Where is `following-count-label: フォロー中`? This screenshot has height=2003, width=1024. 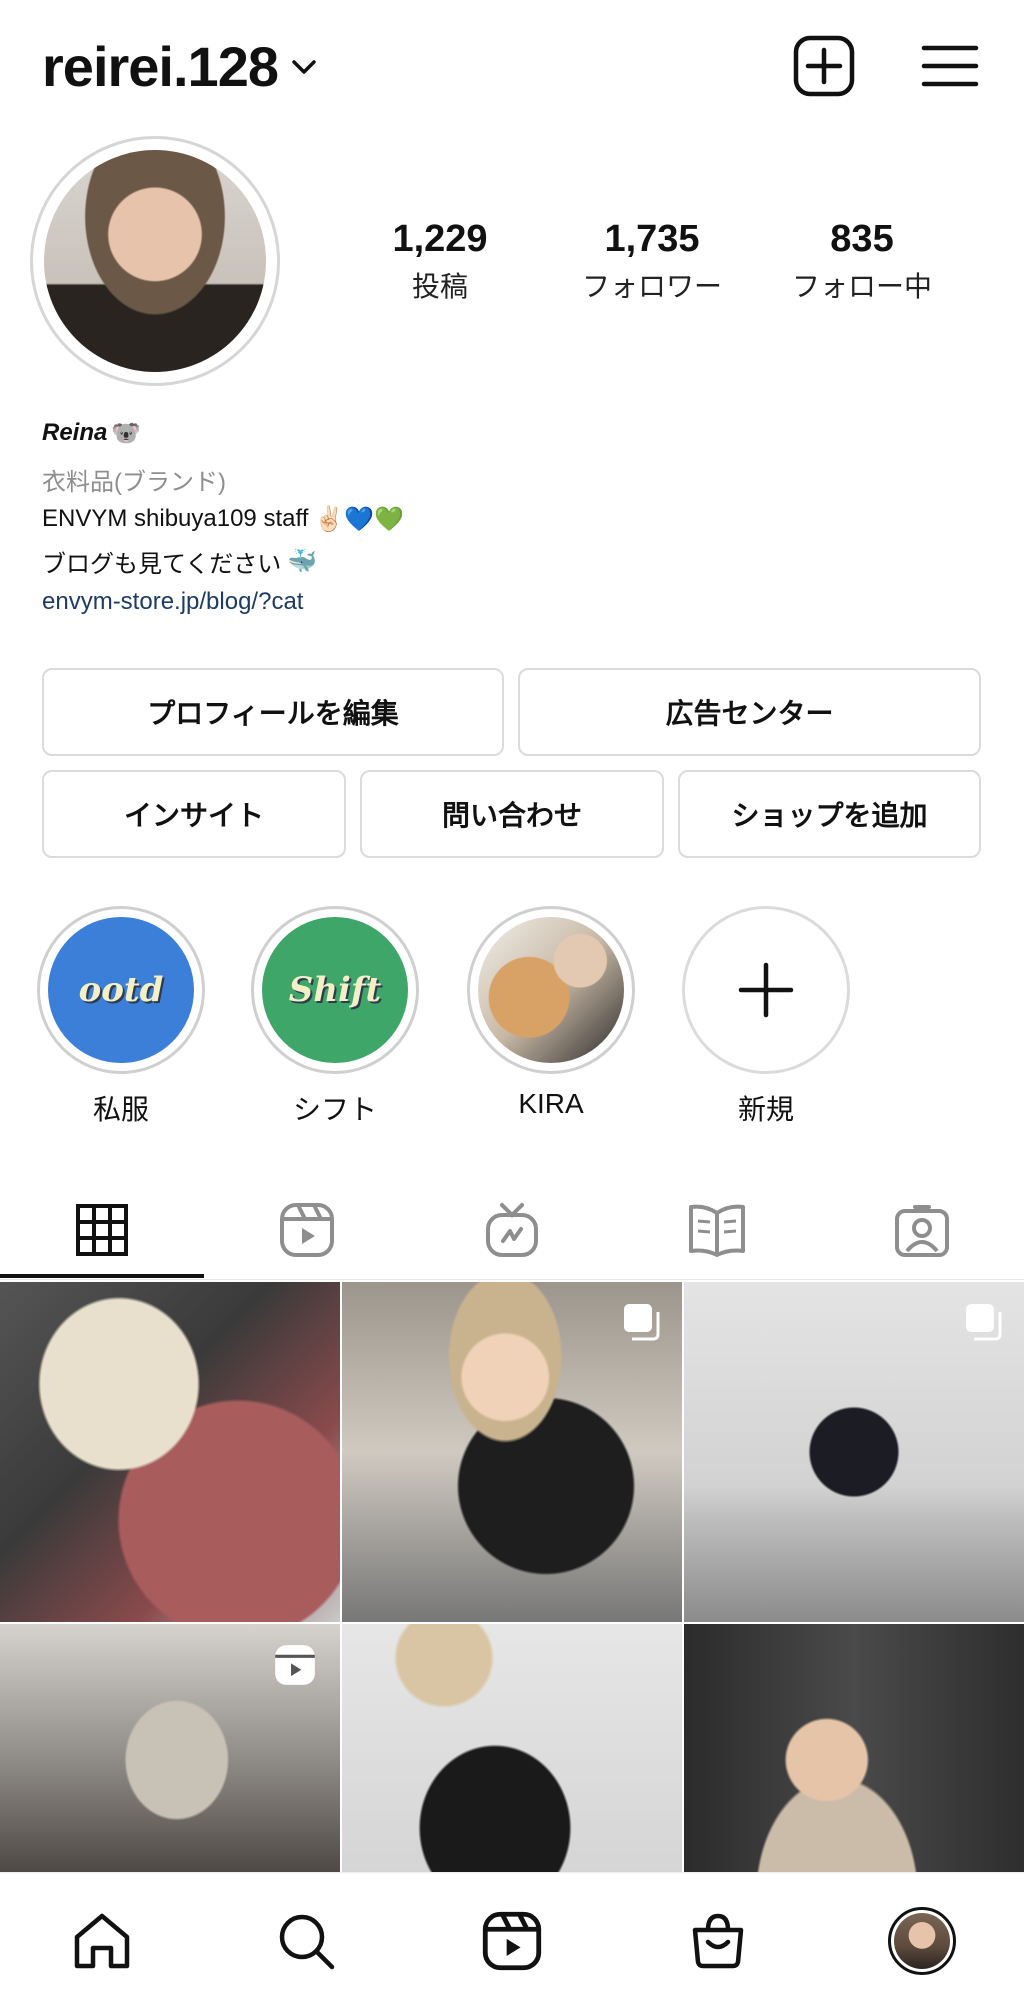 following-count-label: フォロー中 is located at coordinates (861, 286).